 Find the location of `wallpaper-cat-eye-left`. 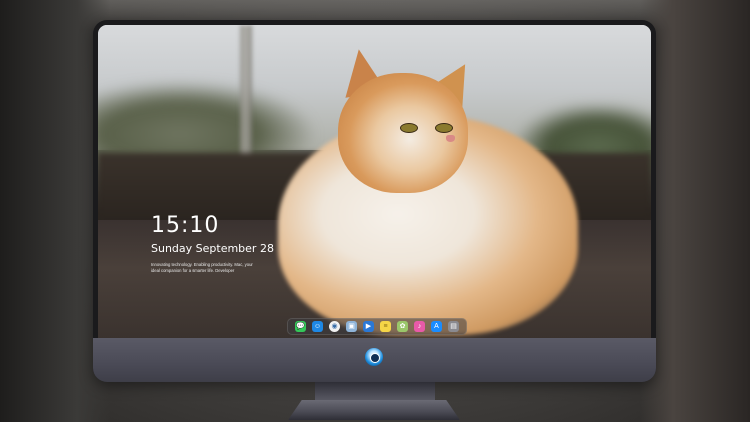

wallpaper-cat-eye-left is located at coordinates (409, 128).